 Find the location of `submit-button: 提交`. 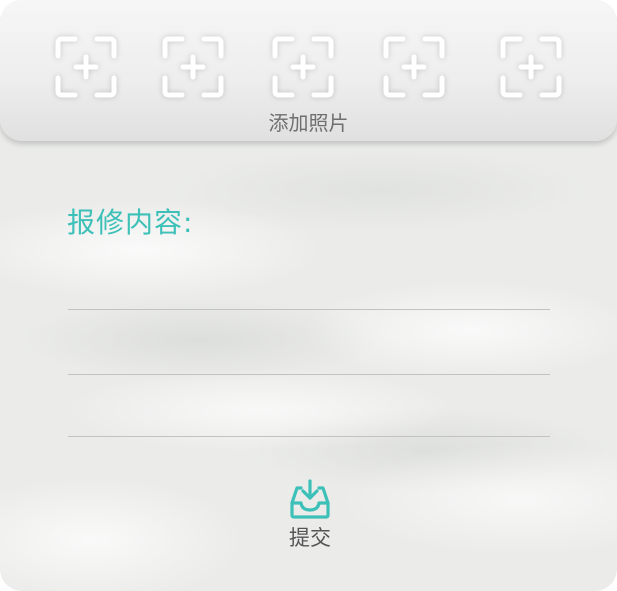

submit-button: 提交 is located at coordinates (310, 514).